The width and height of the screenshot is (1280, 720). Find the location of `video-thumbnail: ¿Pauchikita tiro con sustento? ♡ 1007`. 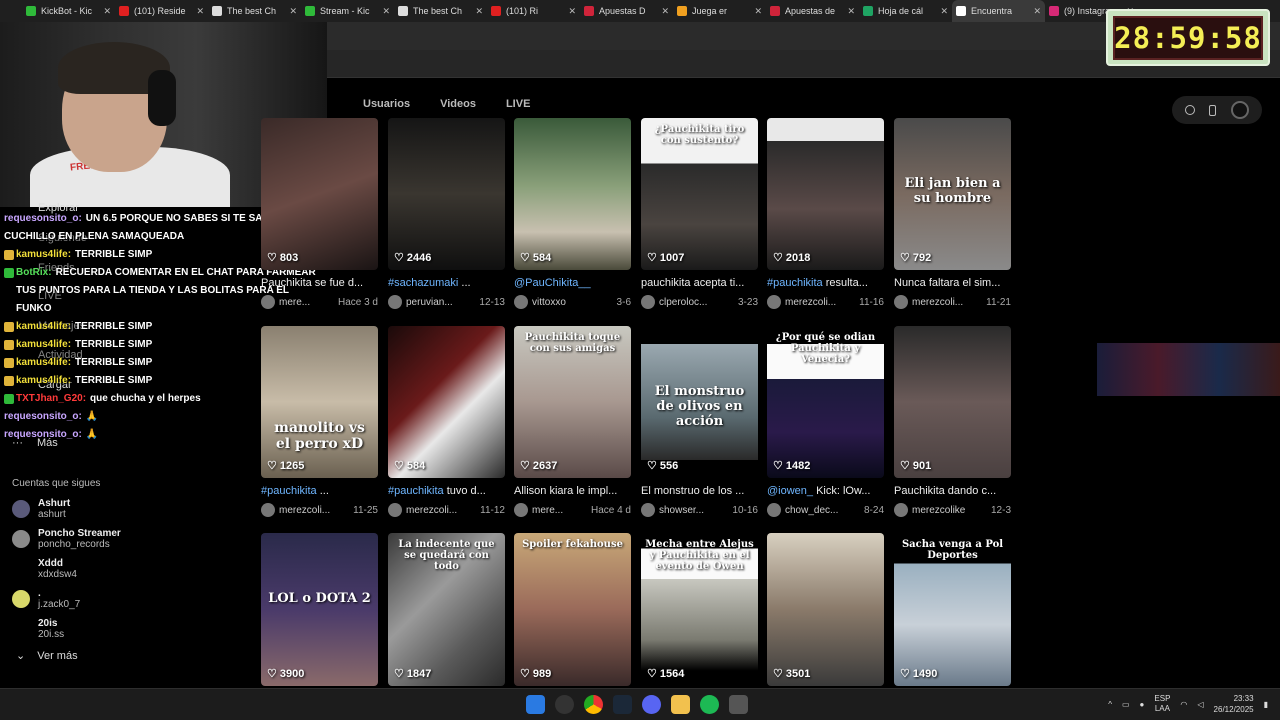

video-thumbnail: ¿Pauchikita tiro con sustento? ♡ 1007 is located at coordinates (699, 194).